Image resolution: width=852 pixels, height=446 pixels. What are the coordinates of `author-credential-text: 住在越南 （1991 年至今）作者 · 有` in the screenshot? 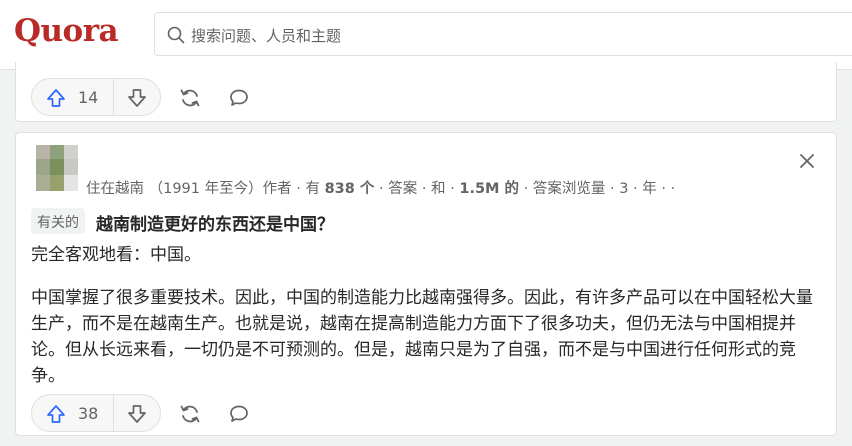 It's located at (205, 189).